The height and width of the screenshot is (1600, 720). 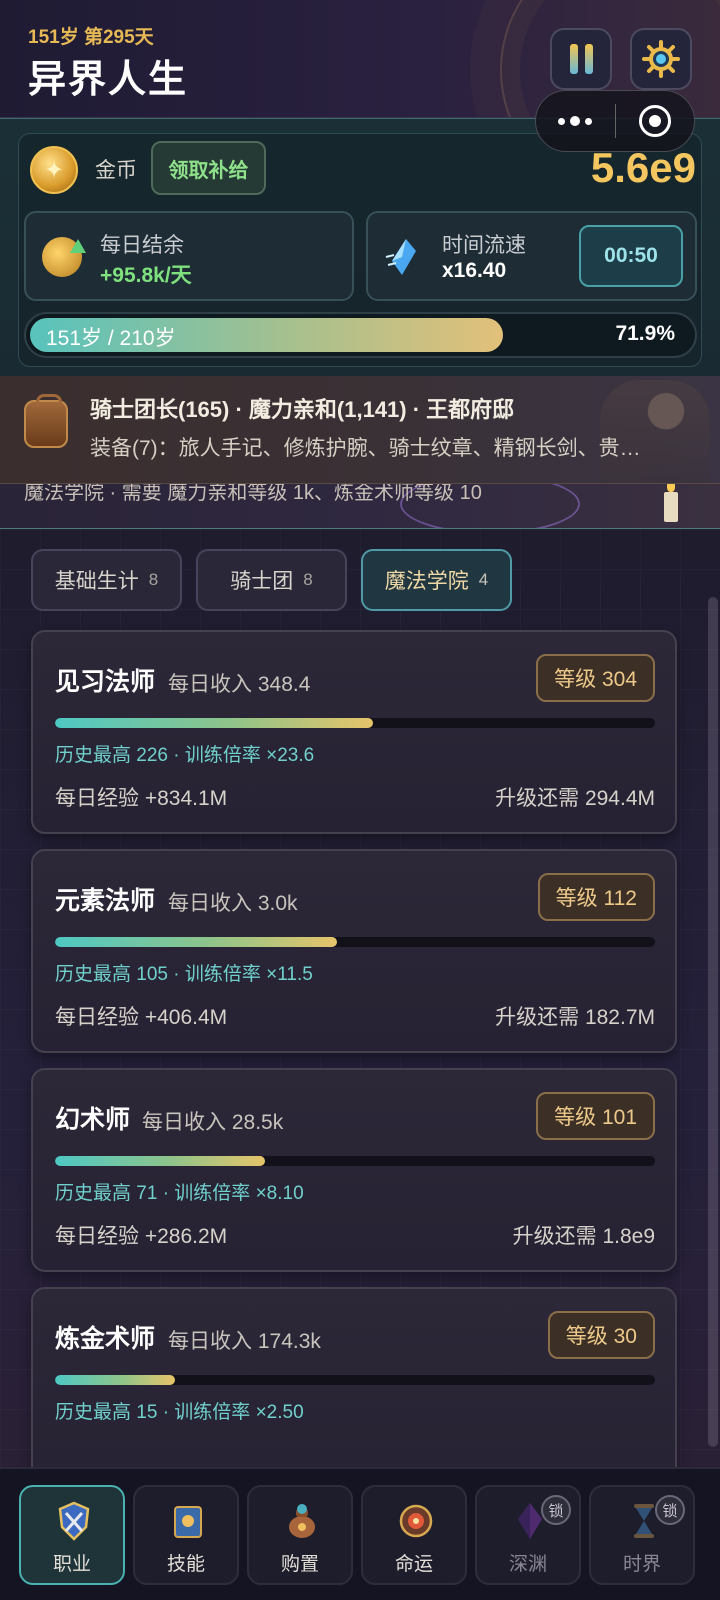 I want to click on bag-icon, so click(x=302, y=1521).